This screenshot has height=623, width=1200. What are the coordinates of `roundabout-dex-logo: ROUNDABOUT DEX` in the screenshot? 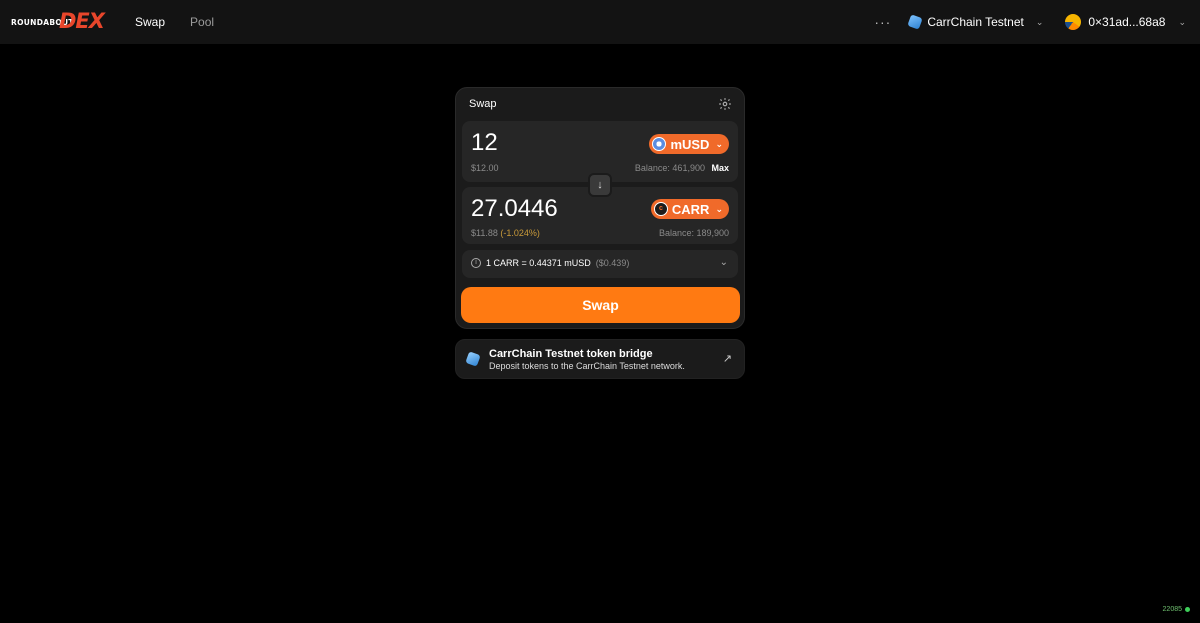 It's located at (60, 21).